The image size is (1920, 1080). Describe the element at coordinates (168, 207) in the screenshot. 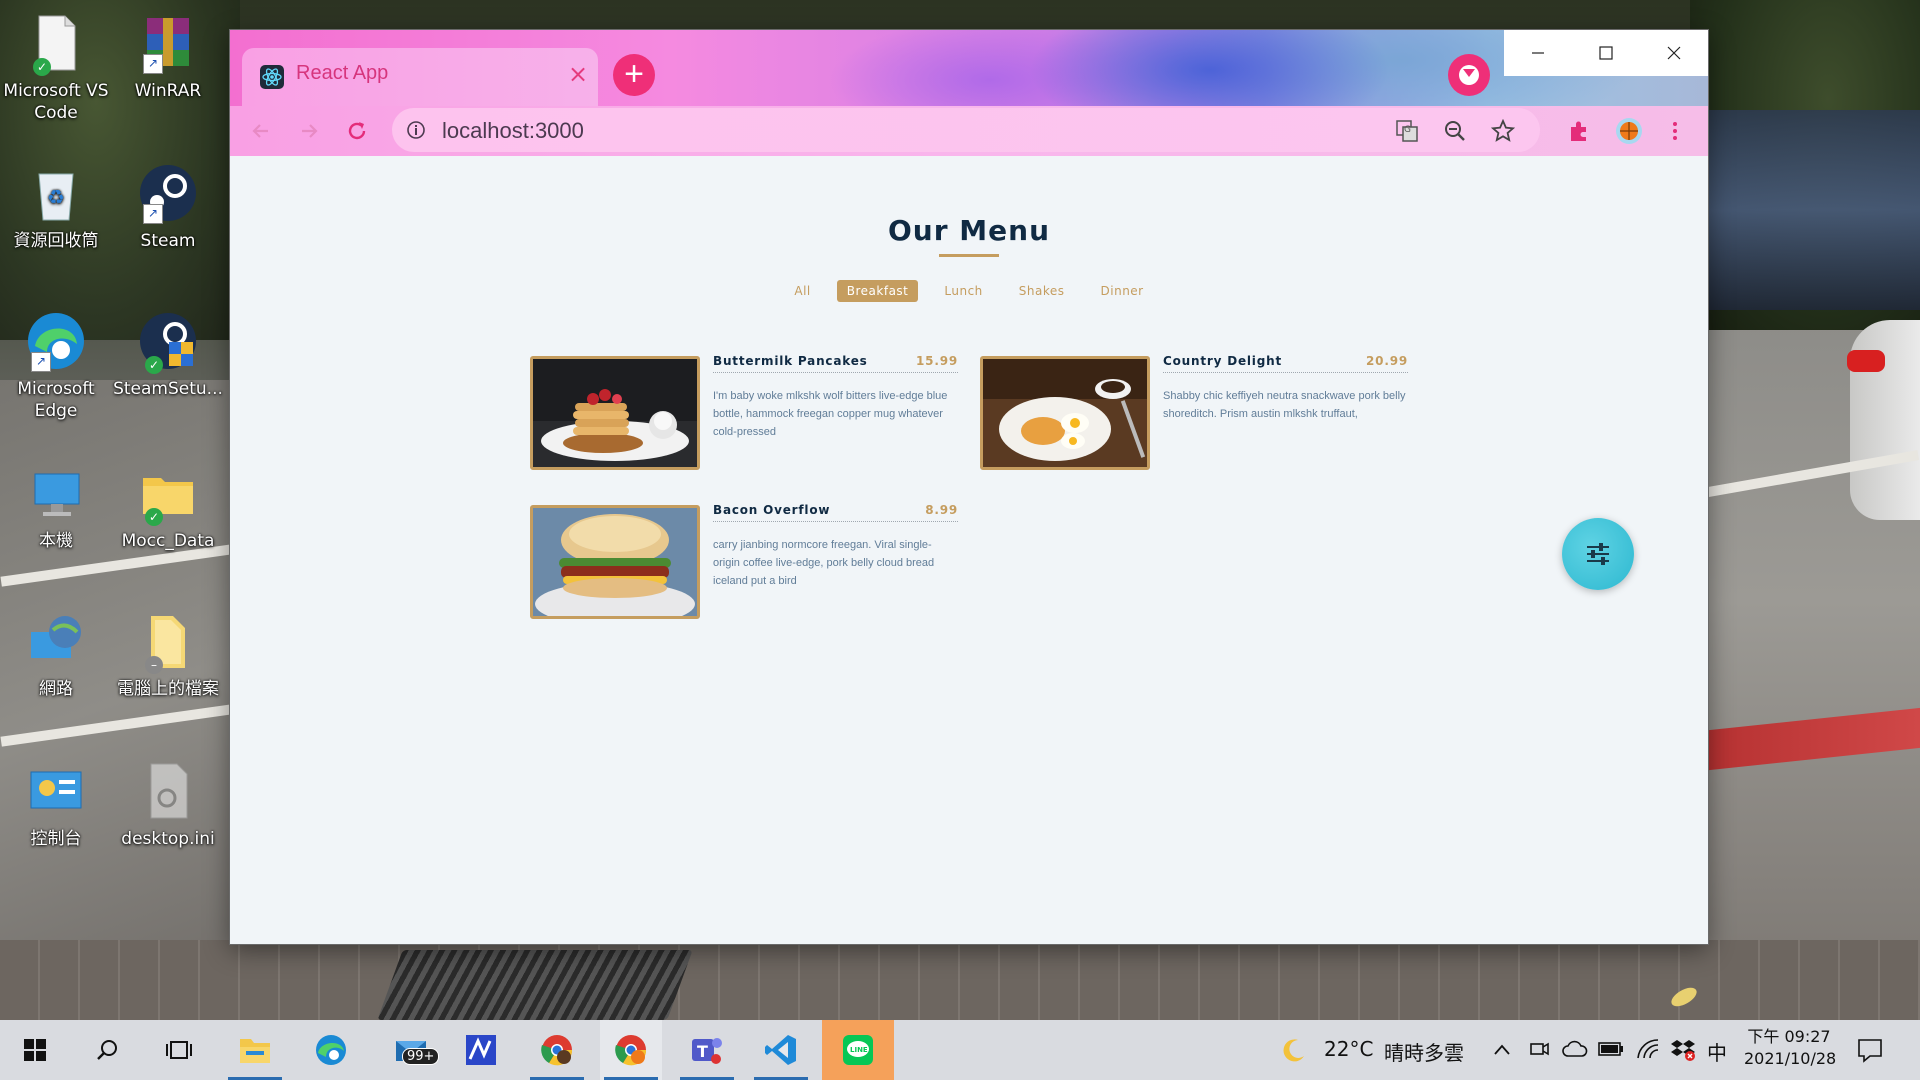

I see `desktop-icon-steam: ↗ Steam` at that location.